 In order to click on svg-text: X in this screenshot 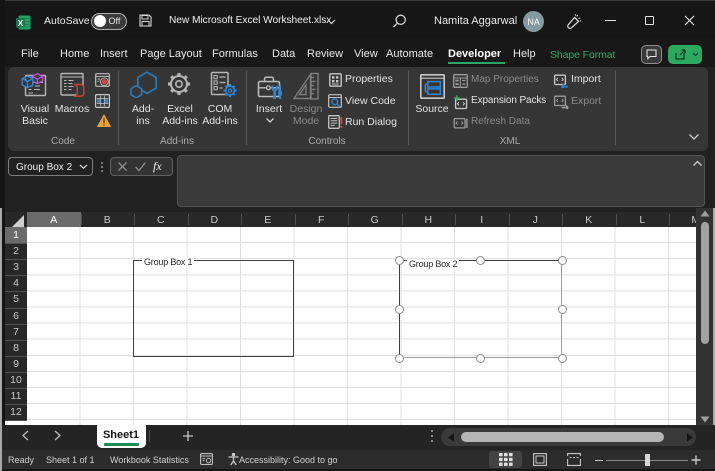, I will do `click(21, 23)`.